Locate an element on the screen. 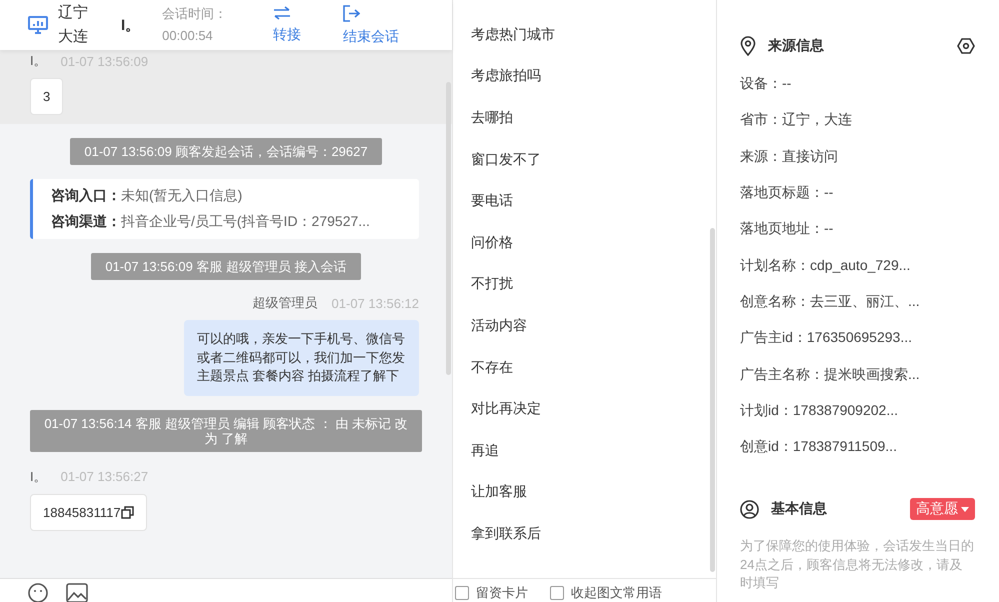 Image resolution: width=999 pixels, height=602 pixels. system-notice: 01-07 13:56:09 客服 超级管理员 接入会话 is located at coordinates (226, 266).